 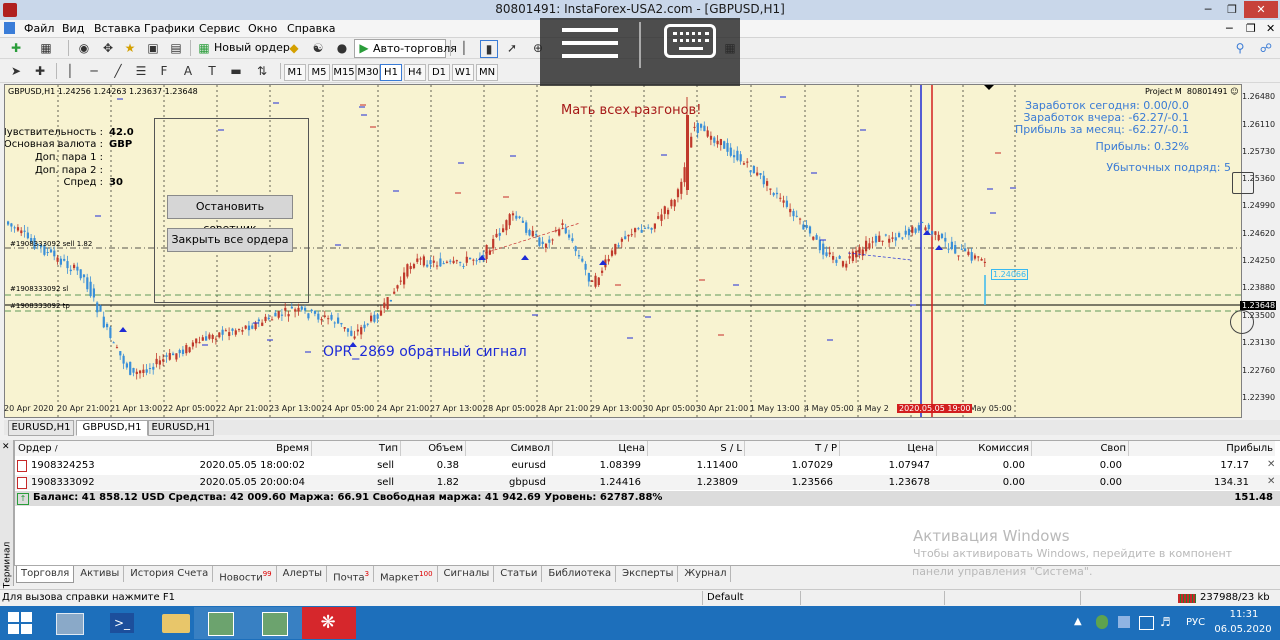 What do you see at coordinates (16, 48) in the screenshot?
I see `new-chart-icon: ✚` at bounding box center [16, 48].